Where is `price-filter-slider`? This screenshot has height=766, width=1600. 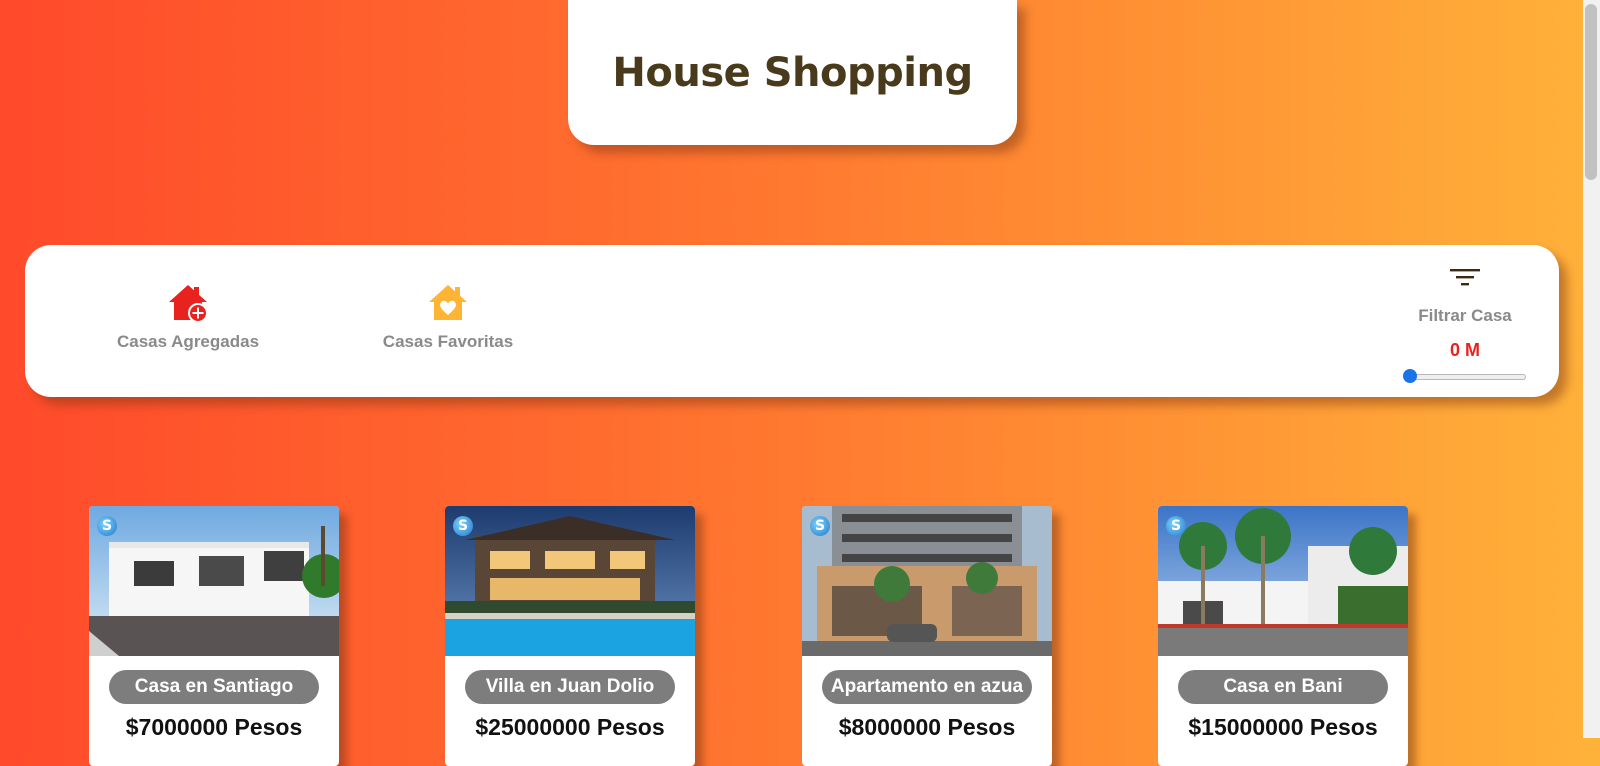
price-filter-slider is located at coordinates (1464, 376).